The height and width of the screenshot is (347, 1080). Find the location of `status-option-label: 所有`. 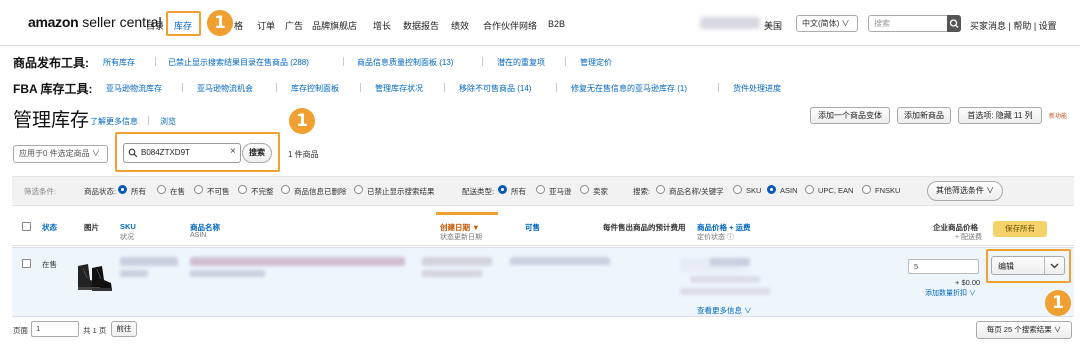

status-option-label: 所有 is located at coordinates (138, 191).